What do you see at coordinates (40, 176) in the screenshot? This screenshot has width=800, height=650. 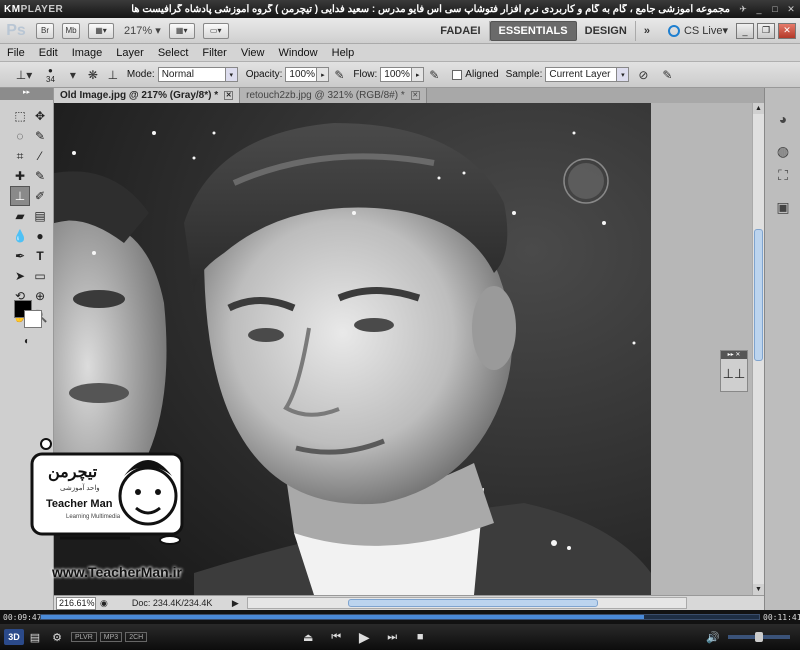 I see `brush-tool-icon: ✎` at bounding box center [40, 176].